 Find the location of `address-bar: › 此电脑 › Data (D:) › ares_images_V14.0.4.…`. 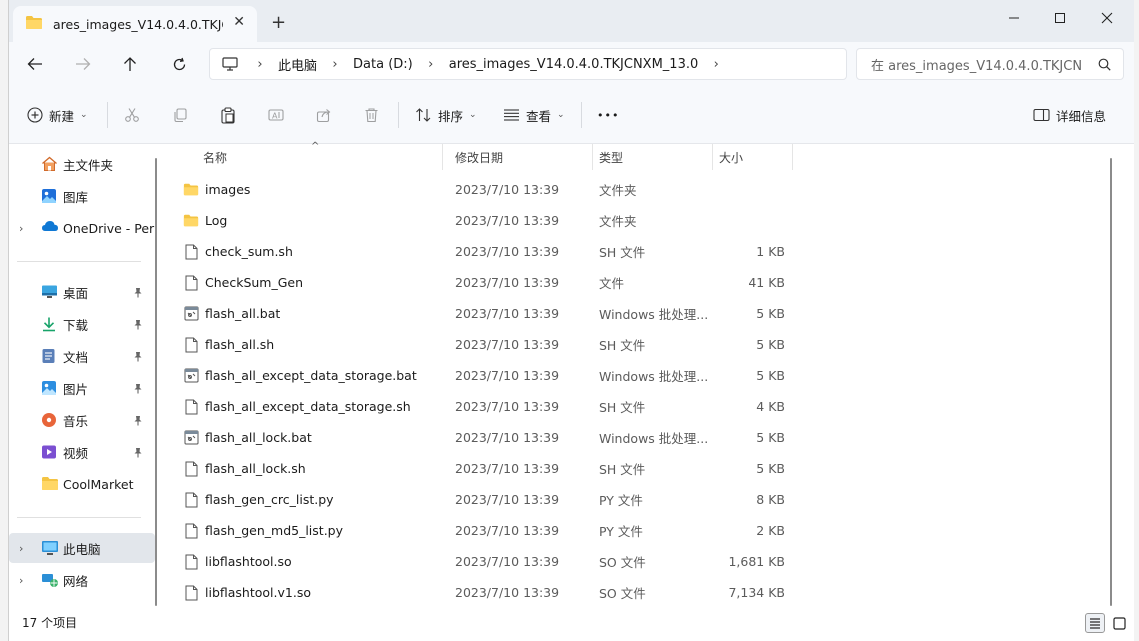

address-bar: › 此电脑 › Data (D:) › ares_images_V14.0.4.… is located at coordinates (528, 64).